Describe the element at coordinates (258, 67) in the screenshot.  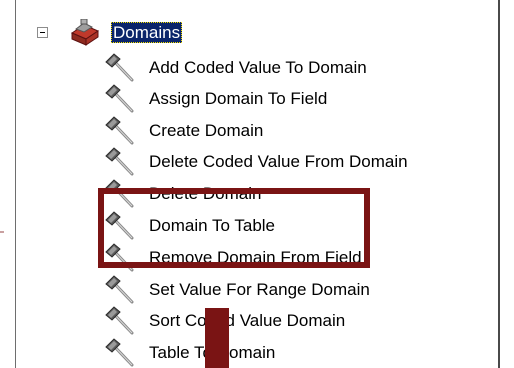
I see `tool-label: Add Coded Value To Domain` at that location.